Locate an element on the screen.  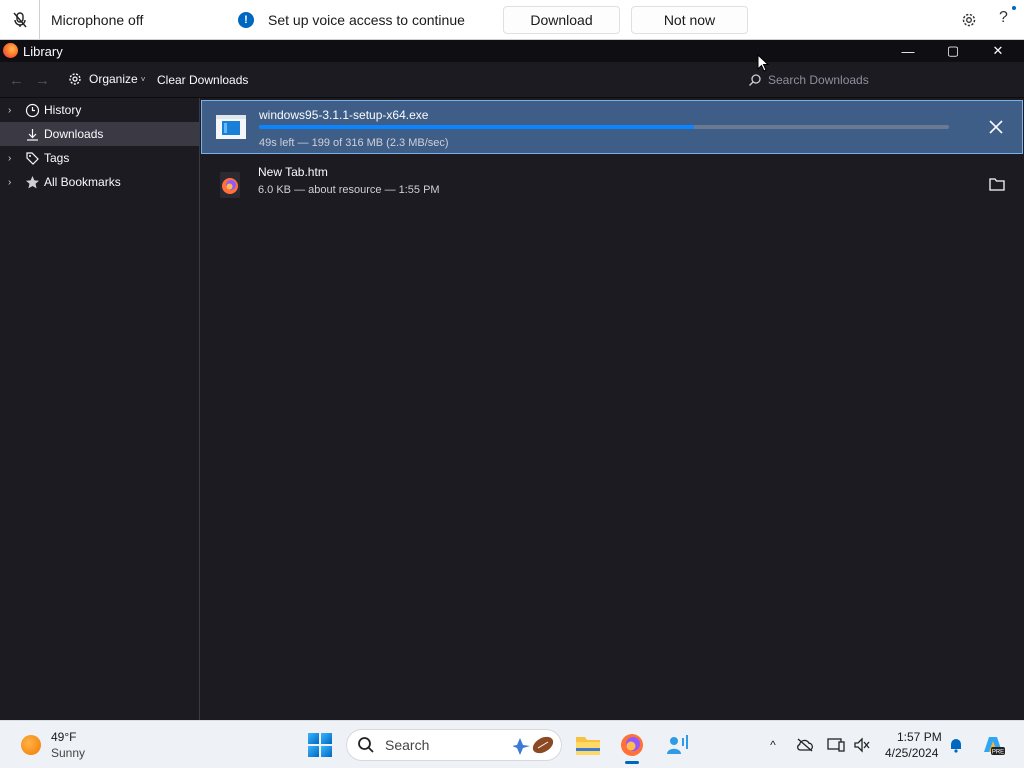
volume-muted-icon is located at coordinates (862, 745).